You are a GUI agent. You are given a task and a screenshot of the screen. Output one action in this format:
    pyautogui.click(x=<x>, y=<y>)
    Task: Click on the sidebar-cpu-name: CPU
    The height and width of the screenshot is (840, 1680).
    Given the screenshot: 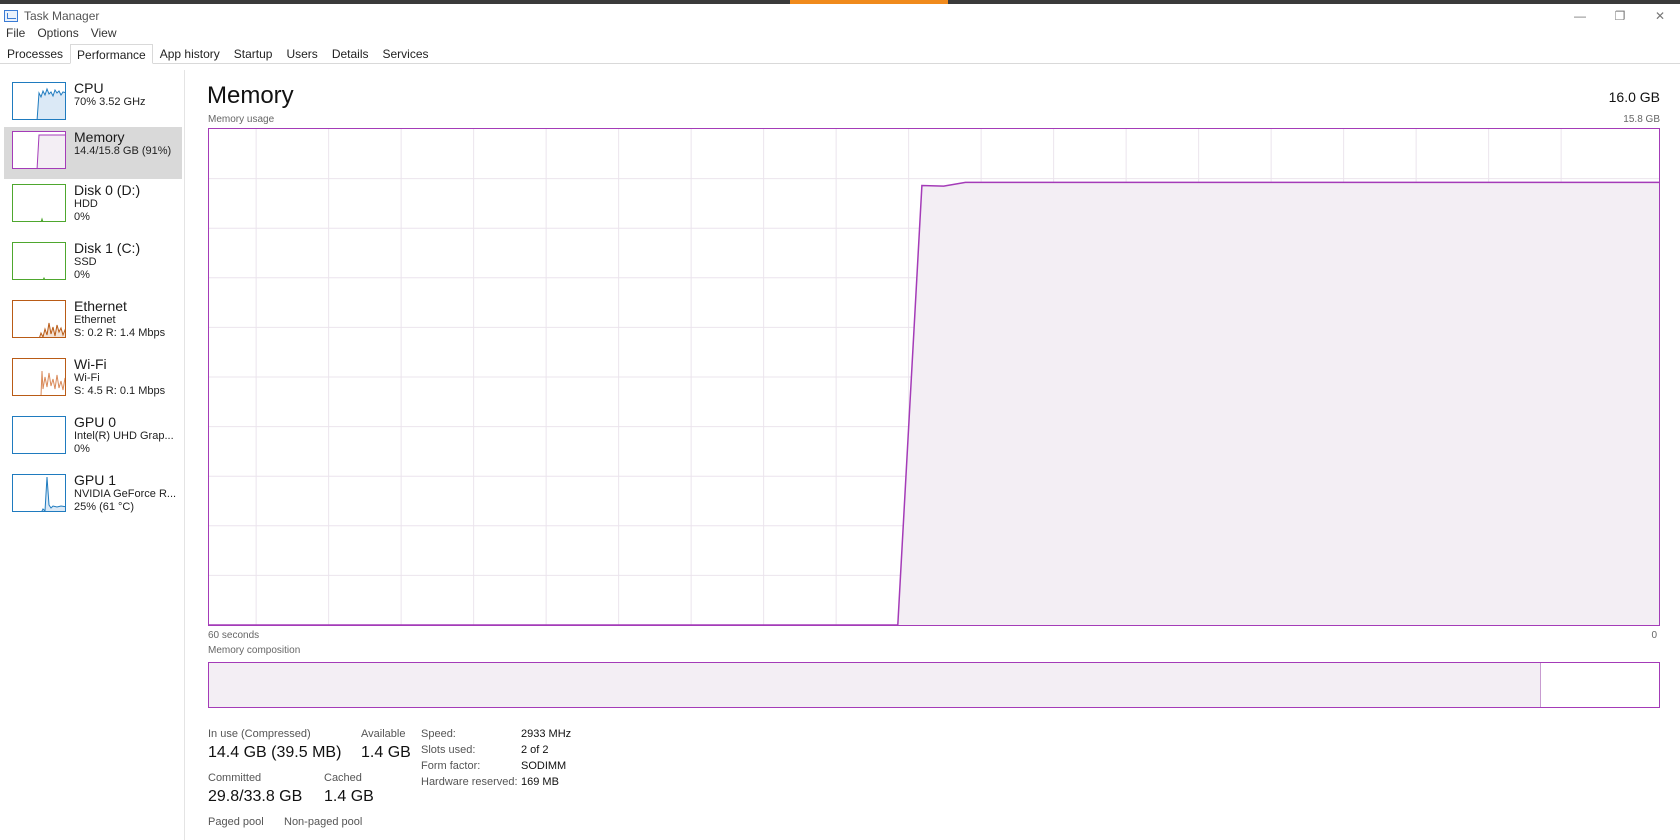 What is the action you would take?
    pyautogui.click(x=89, y=88)
    